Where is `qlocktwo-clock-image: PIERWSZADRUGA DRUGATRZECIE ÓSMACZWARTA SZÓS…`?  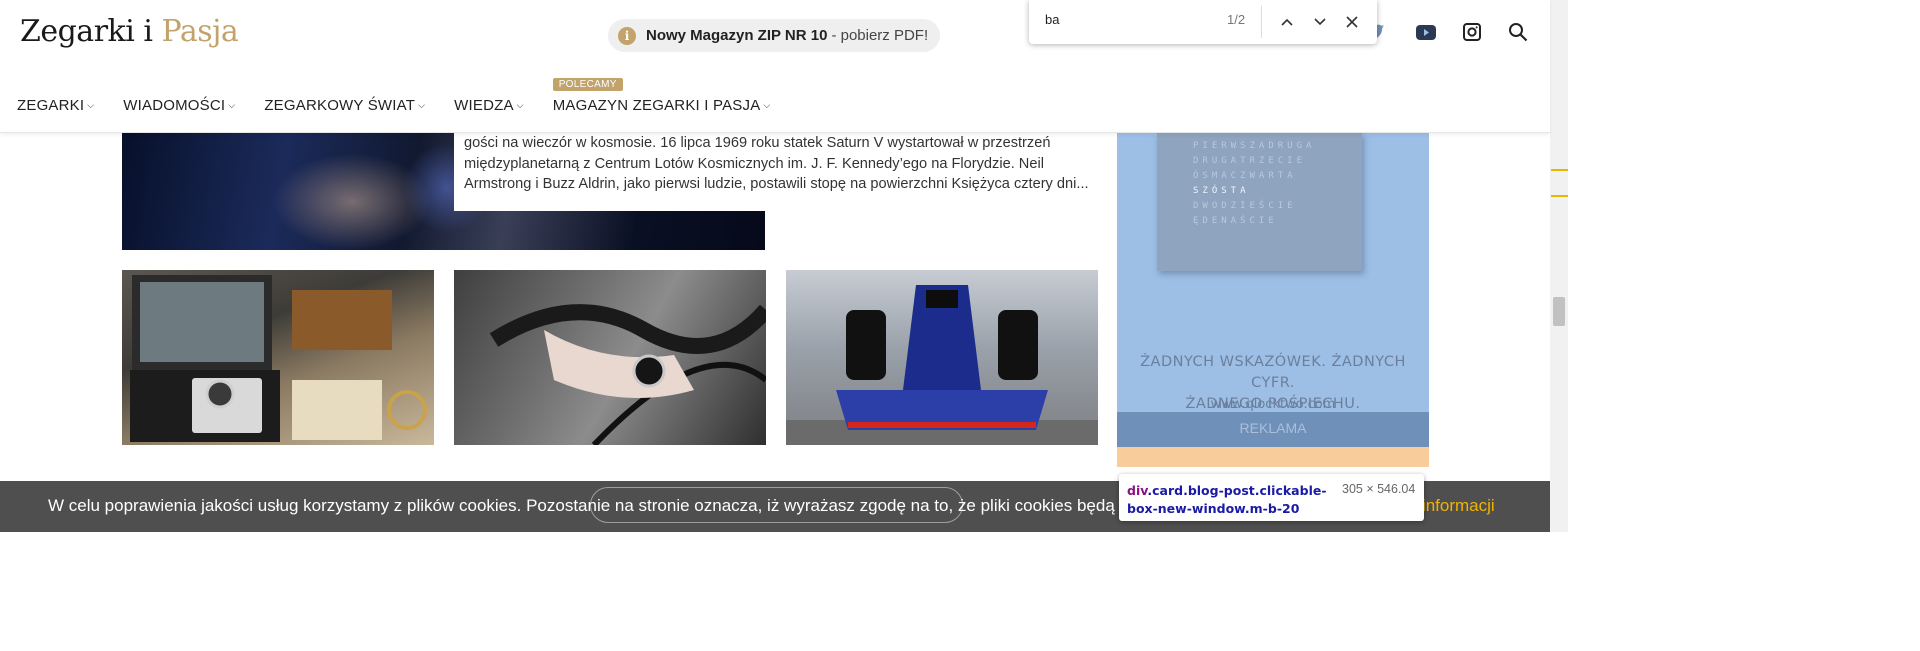
qlocktwo-clock-image: PIERWSZADRUGA DRUGATRZECIE ÓSMACZWARTA SZÓS… is located at coordinates (1259, 202).